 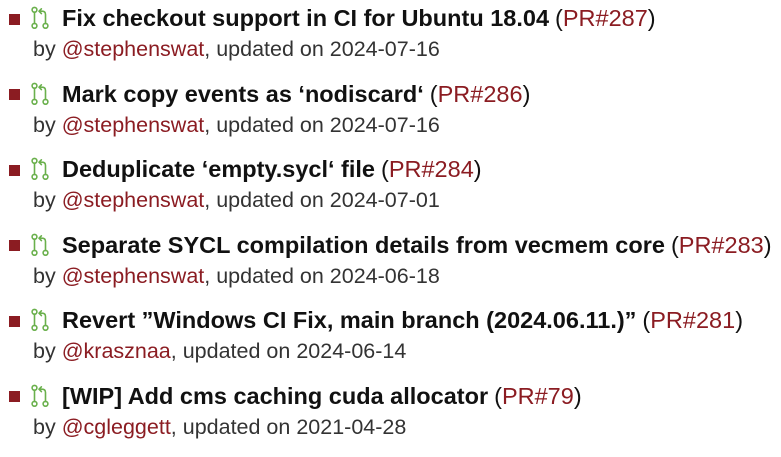 What do you see at coordinates (385, 276) in the screenshot?
I see `updated-date: 2024-06-18` at bounding box center [385, 276].